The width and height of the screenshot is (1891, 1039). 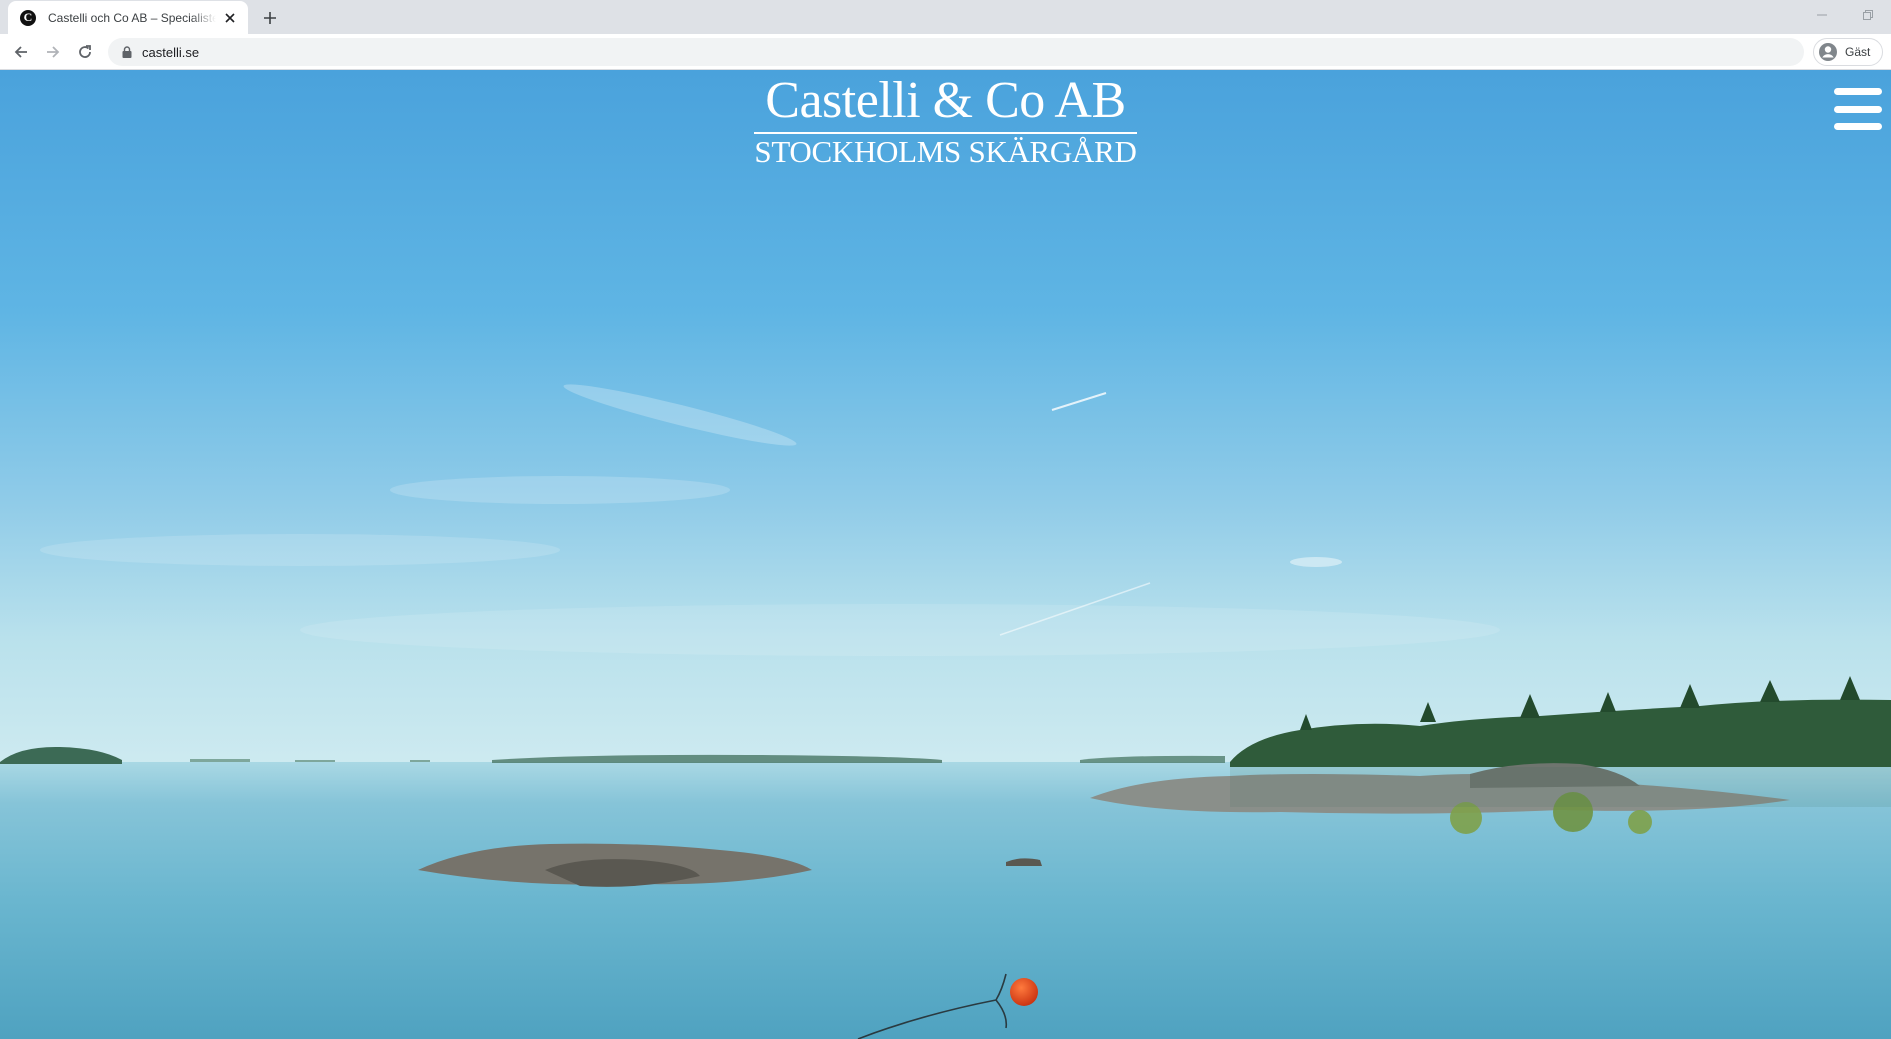 I want to click on minimize-icon, so click(x=1822, y=15).